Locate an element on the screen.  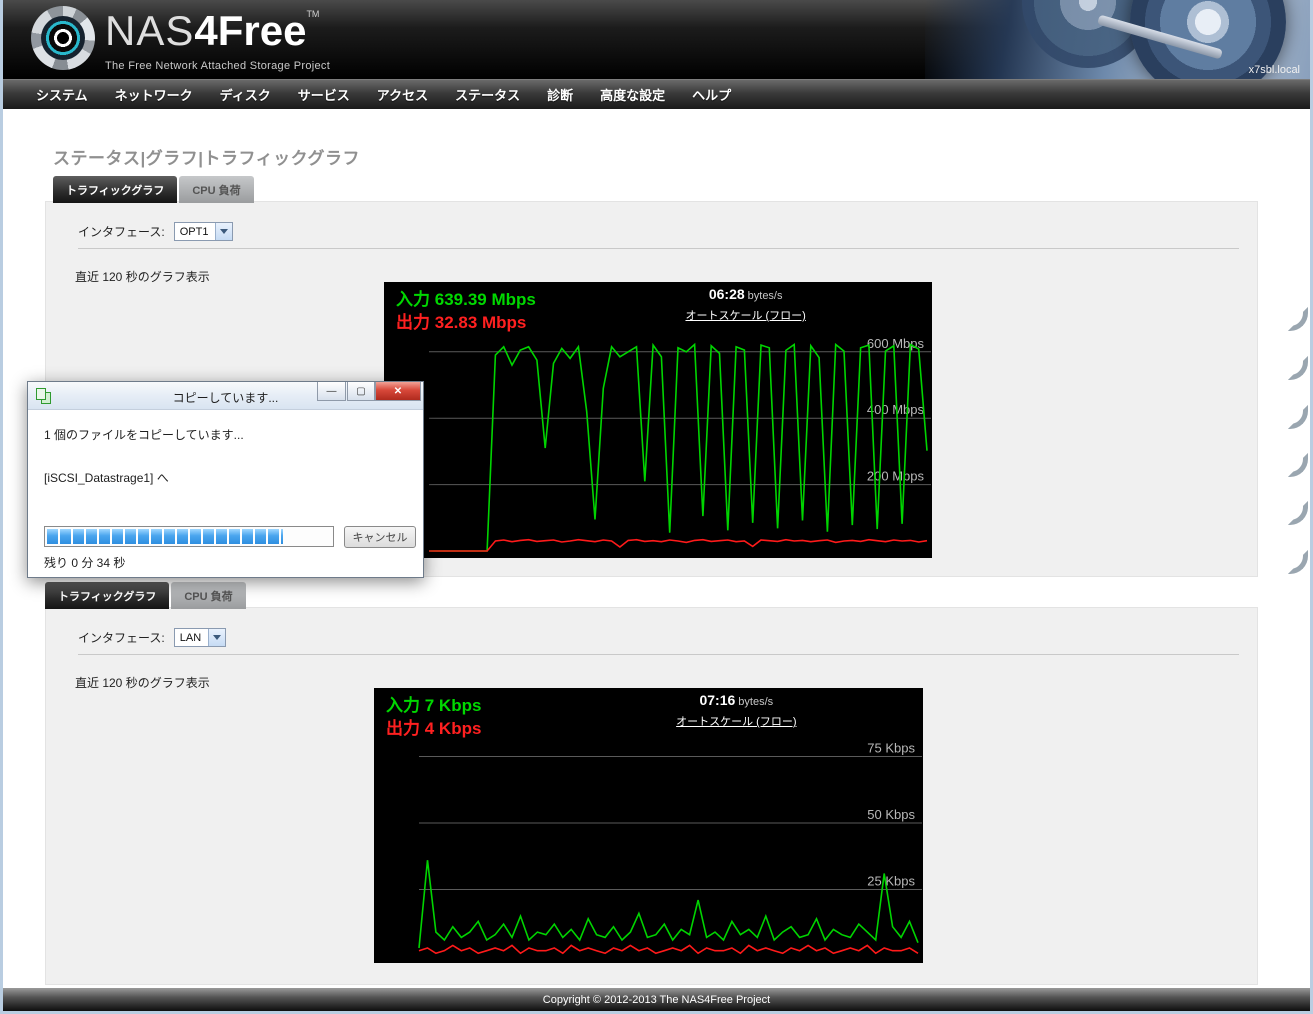
graph-legend: 入力 7 Kbps 出力 4 Kbps is located at coordinates (433, 718).